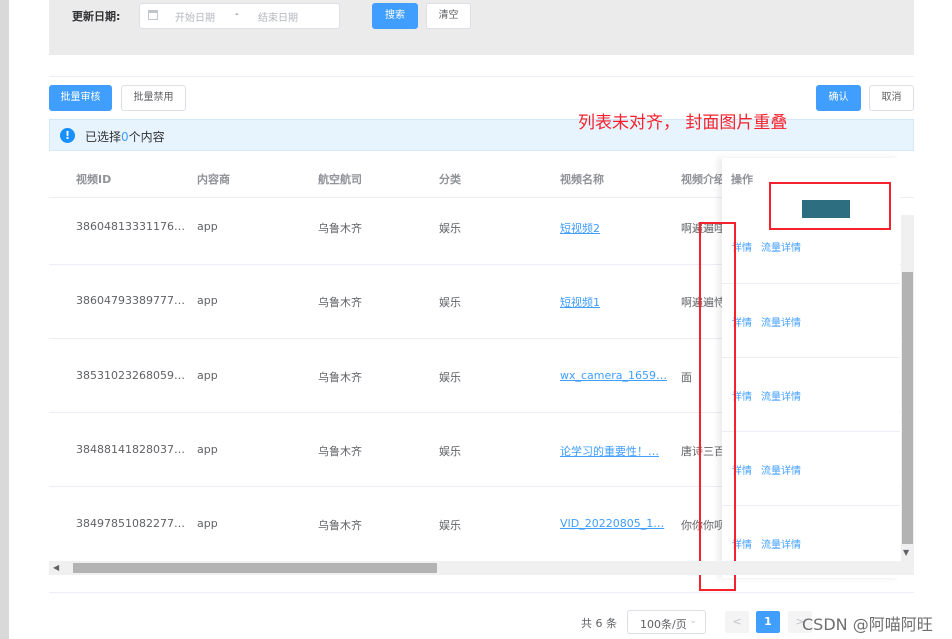 The width and height of the screenshot is (952, 639). I want to click on vertical-scrollbar: ▼, so click(907, 388).